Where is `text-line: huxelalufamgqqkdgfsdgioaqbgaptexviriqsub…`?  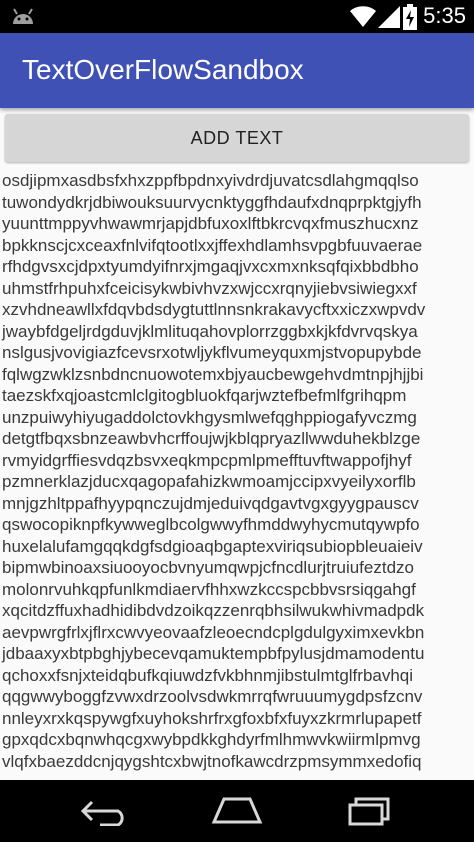 text-line: huxelalufamgqqkdgfsdgioaqbgaptexviriqsub… is located at coordinates (212, 546).